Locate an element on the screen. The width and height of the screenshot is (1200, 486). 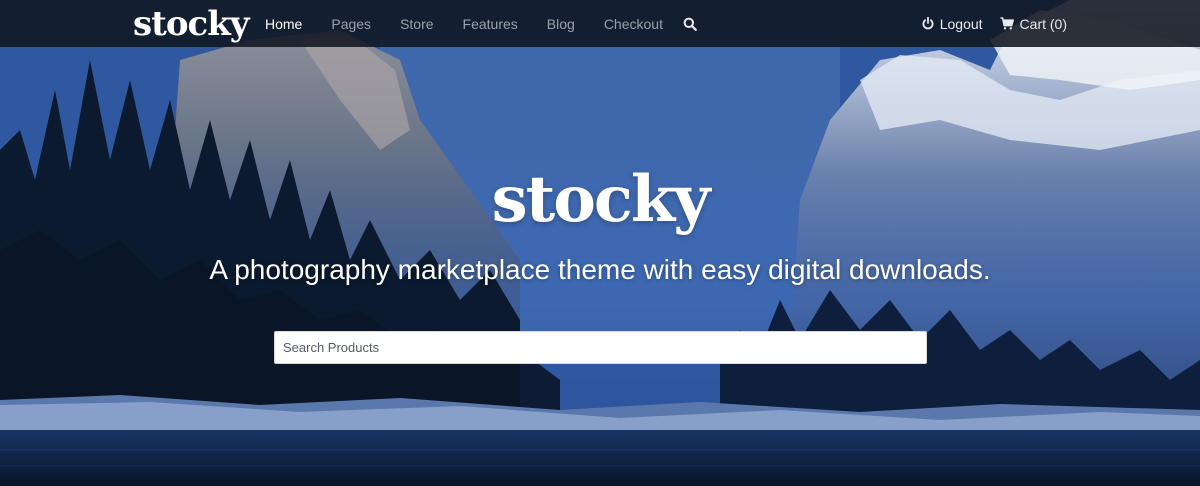
logout-link: Logout is located at coordinates (952, 24).